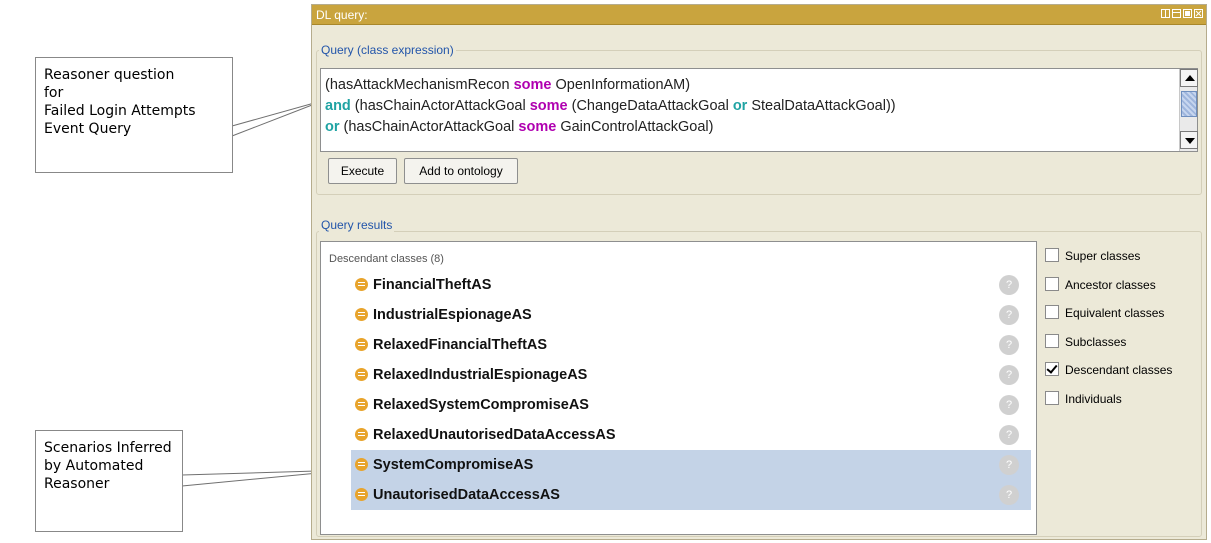  Describe the element at coordinates (821, 106) in the screenshot. I see `expression-text: StealDataAttackGoal))` at that location.